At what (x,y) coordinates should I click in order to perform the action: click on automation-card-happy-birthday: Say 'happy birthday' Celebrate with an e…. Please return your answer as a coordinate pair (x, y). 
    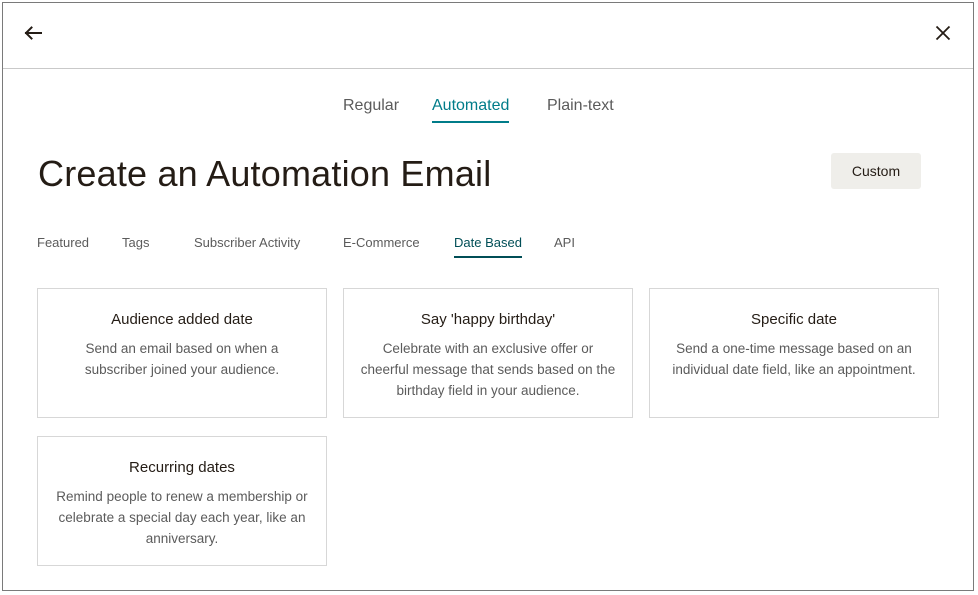
    Looking at the image, I should click on (488, 353).